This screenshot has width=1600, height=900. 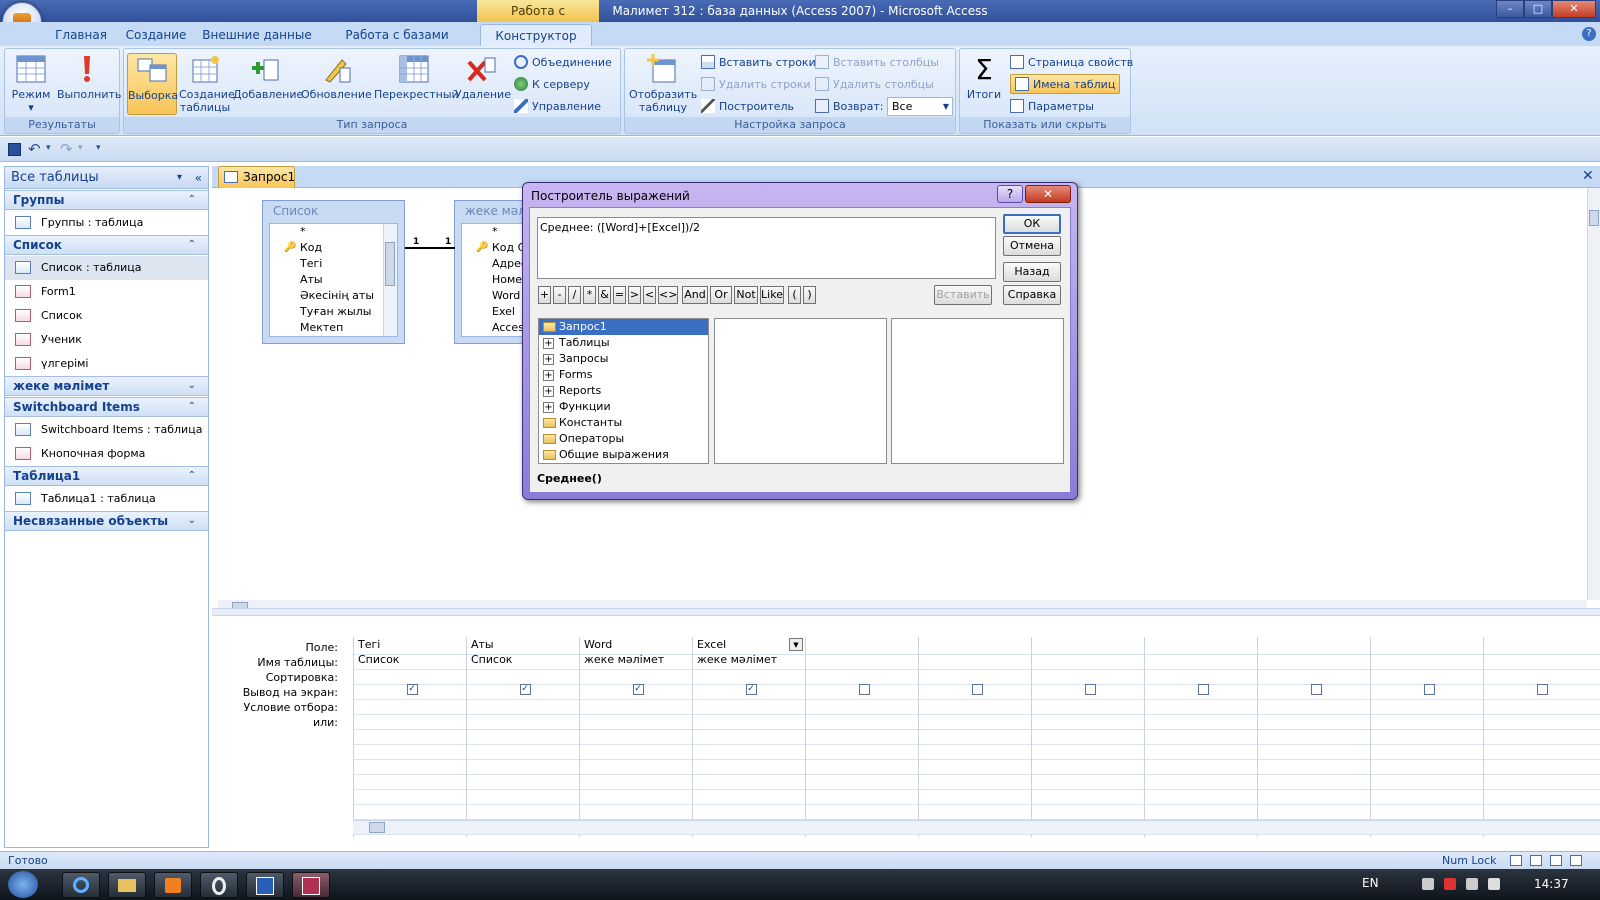 I want to click on crosstab-button: Перекрестный, so click(x=416, y=84).